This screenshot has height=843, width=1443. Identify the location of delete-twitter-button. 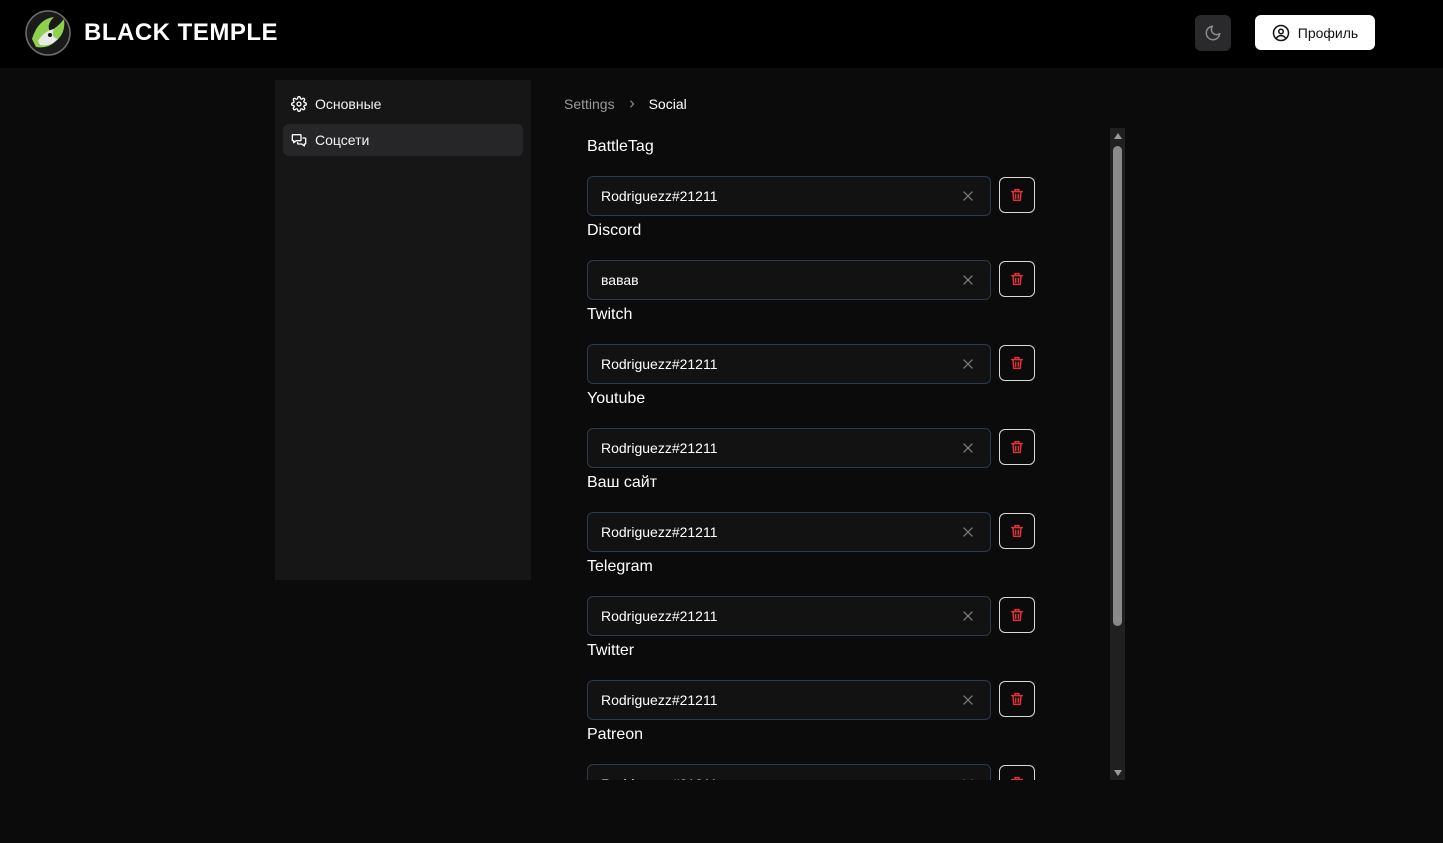
(1017, 699).